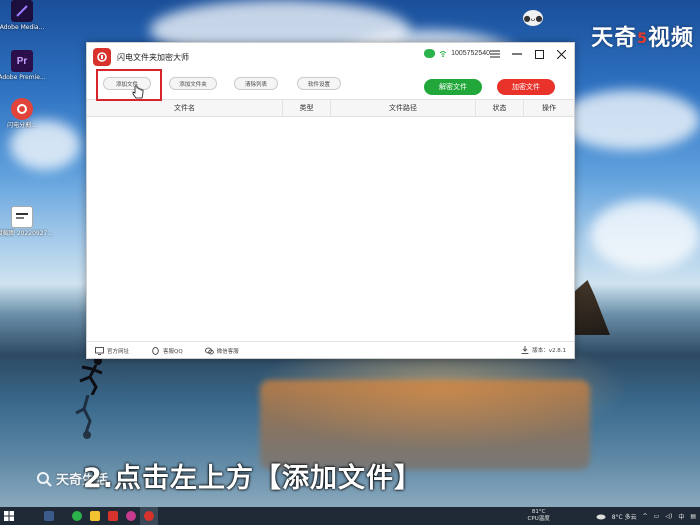  I want to click on taskbar-explorer, so click(95, 516).